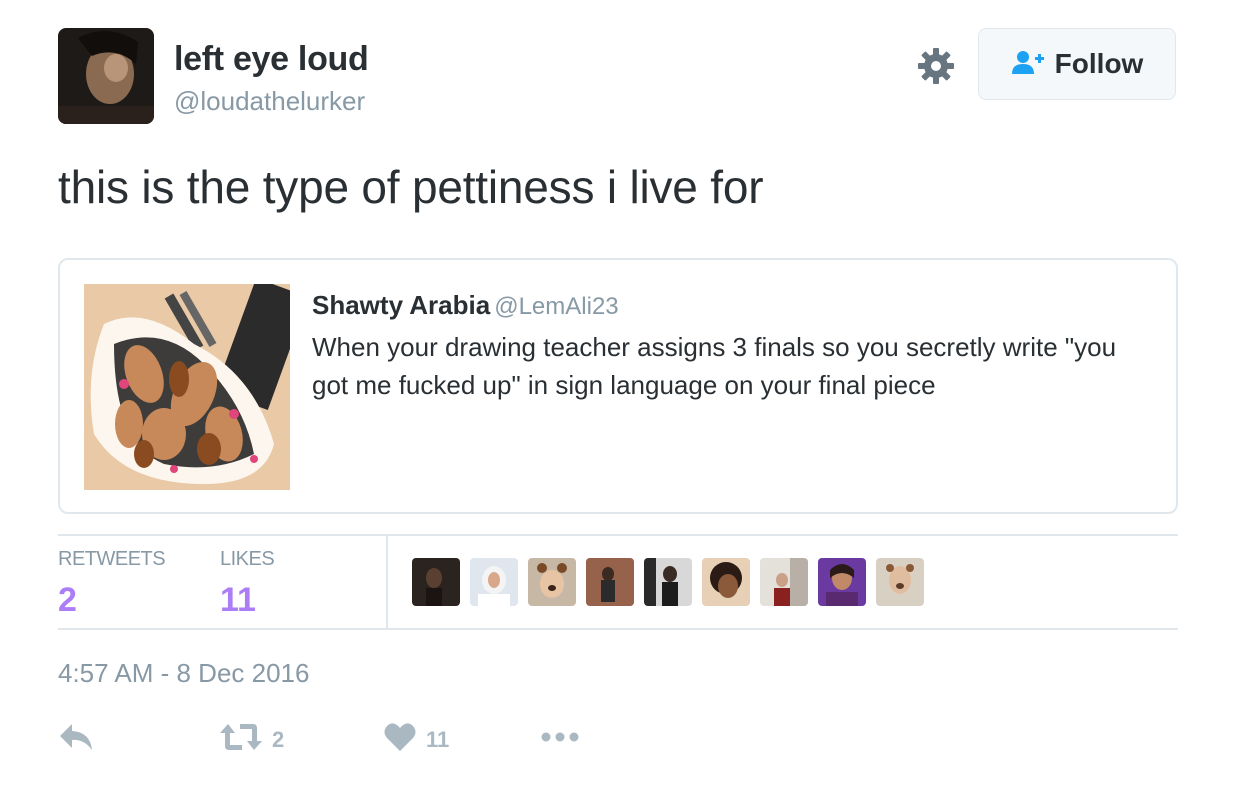 Image resolution: width=1238 pixels, height=800 pixels. Describe the element at coordinates (106, 76) in the screenshot. I see `author-avatar` at that location.